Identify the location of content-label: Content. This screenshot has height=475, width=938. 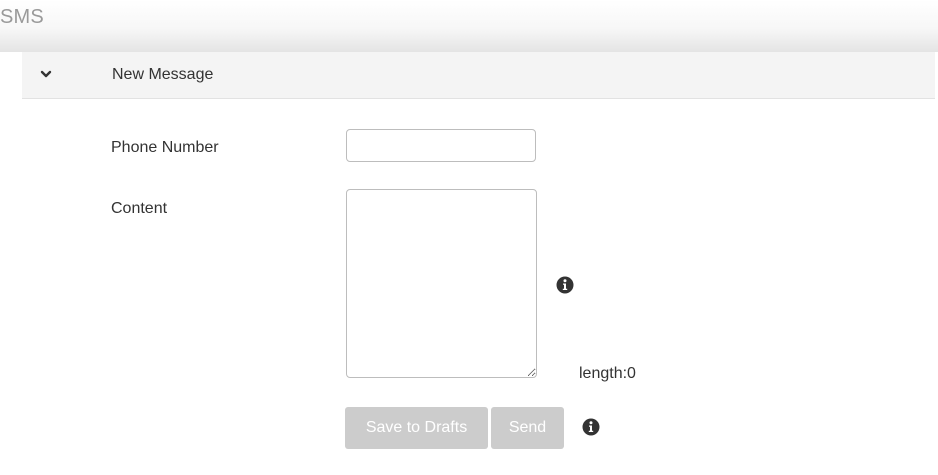
(139, 208).